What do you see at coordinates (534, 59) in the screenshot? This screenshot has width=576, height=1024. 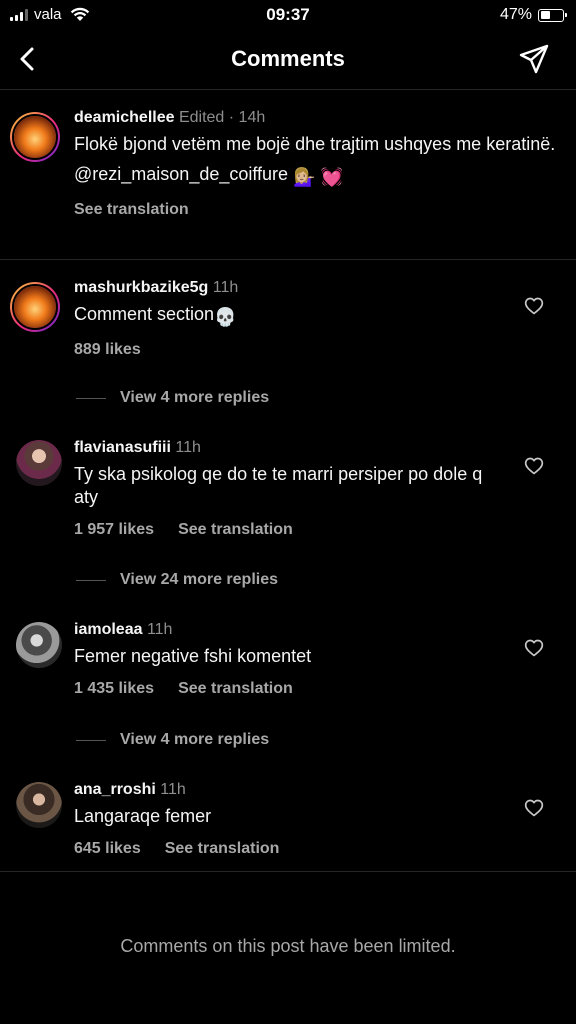 I see `paper-plane-icon` at bounding box center [534, 59].